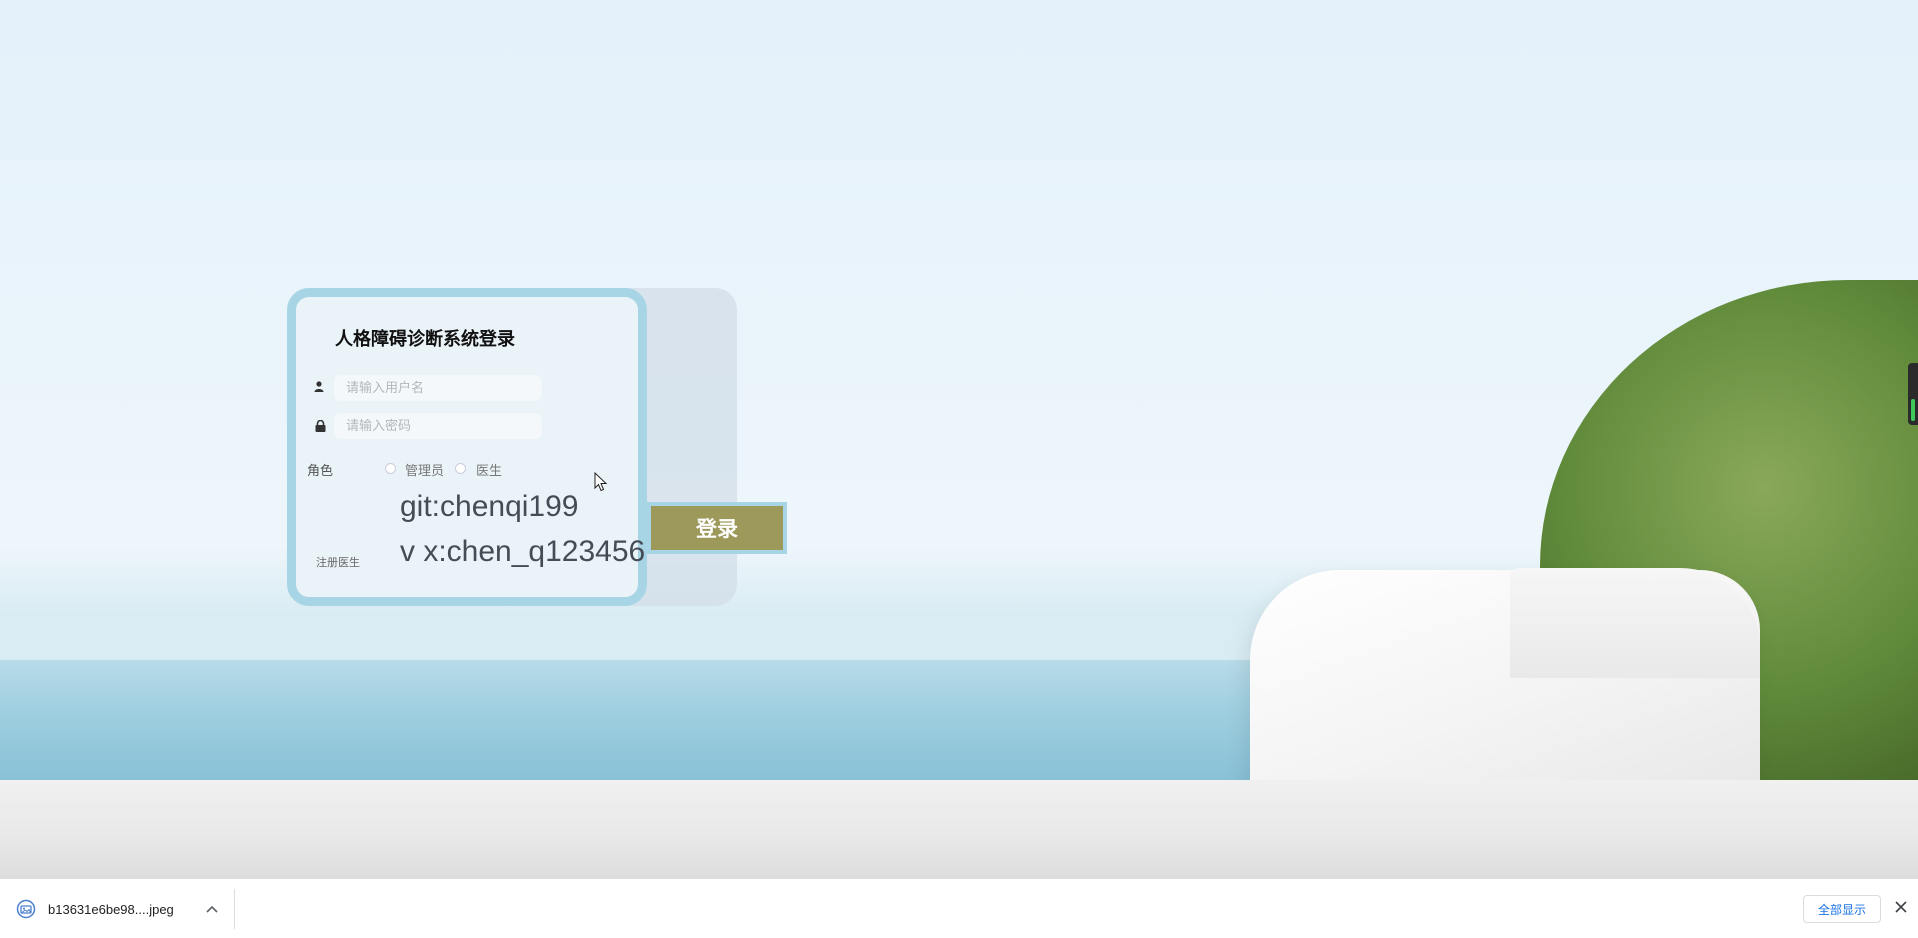  I want to click on ground-image, so click(959, 829).